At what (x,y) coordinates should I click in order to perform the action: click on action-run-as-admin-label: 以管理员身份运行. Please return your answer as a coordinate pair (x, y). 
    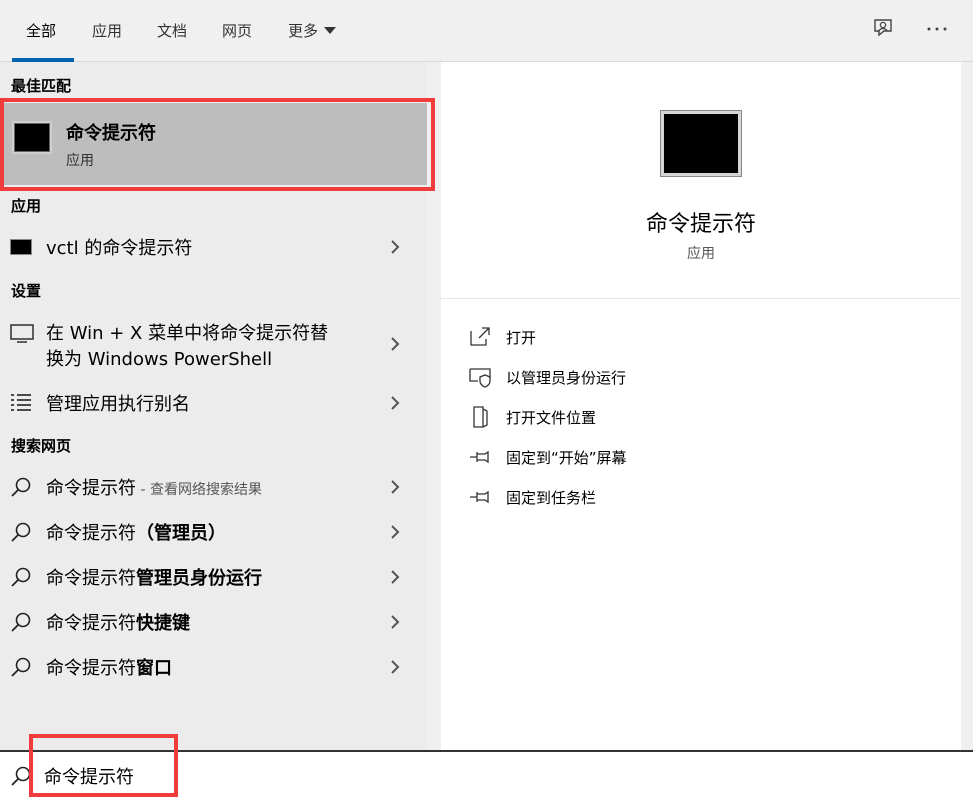
    Looking at the image, I should click on (566, 378).